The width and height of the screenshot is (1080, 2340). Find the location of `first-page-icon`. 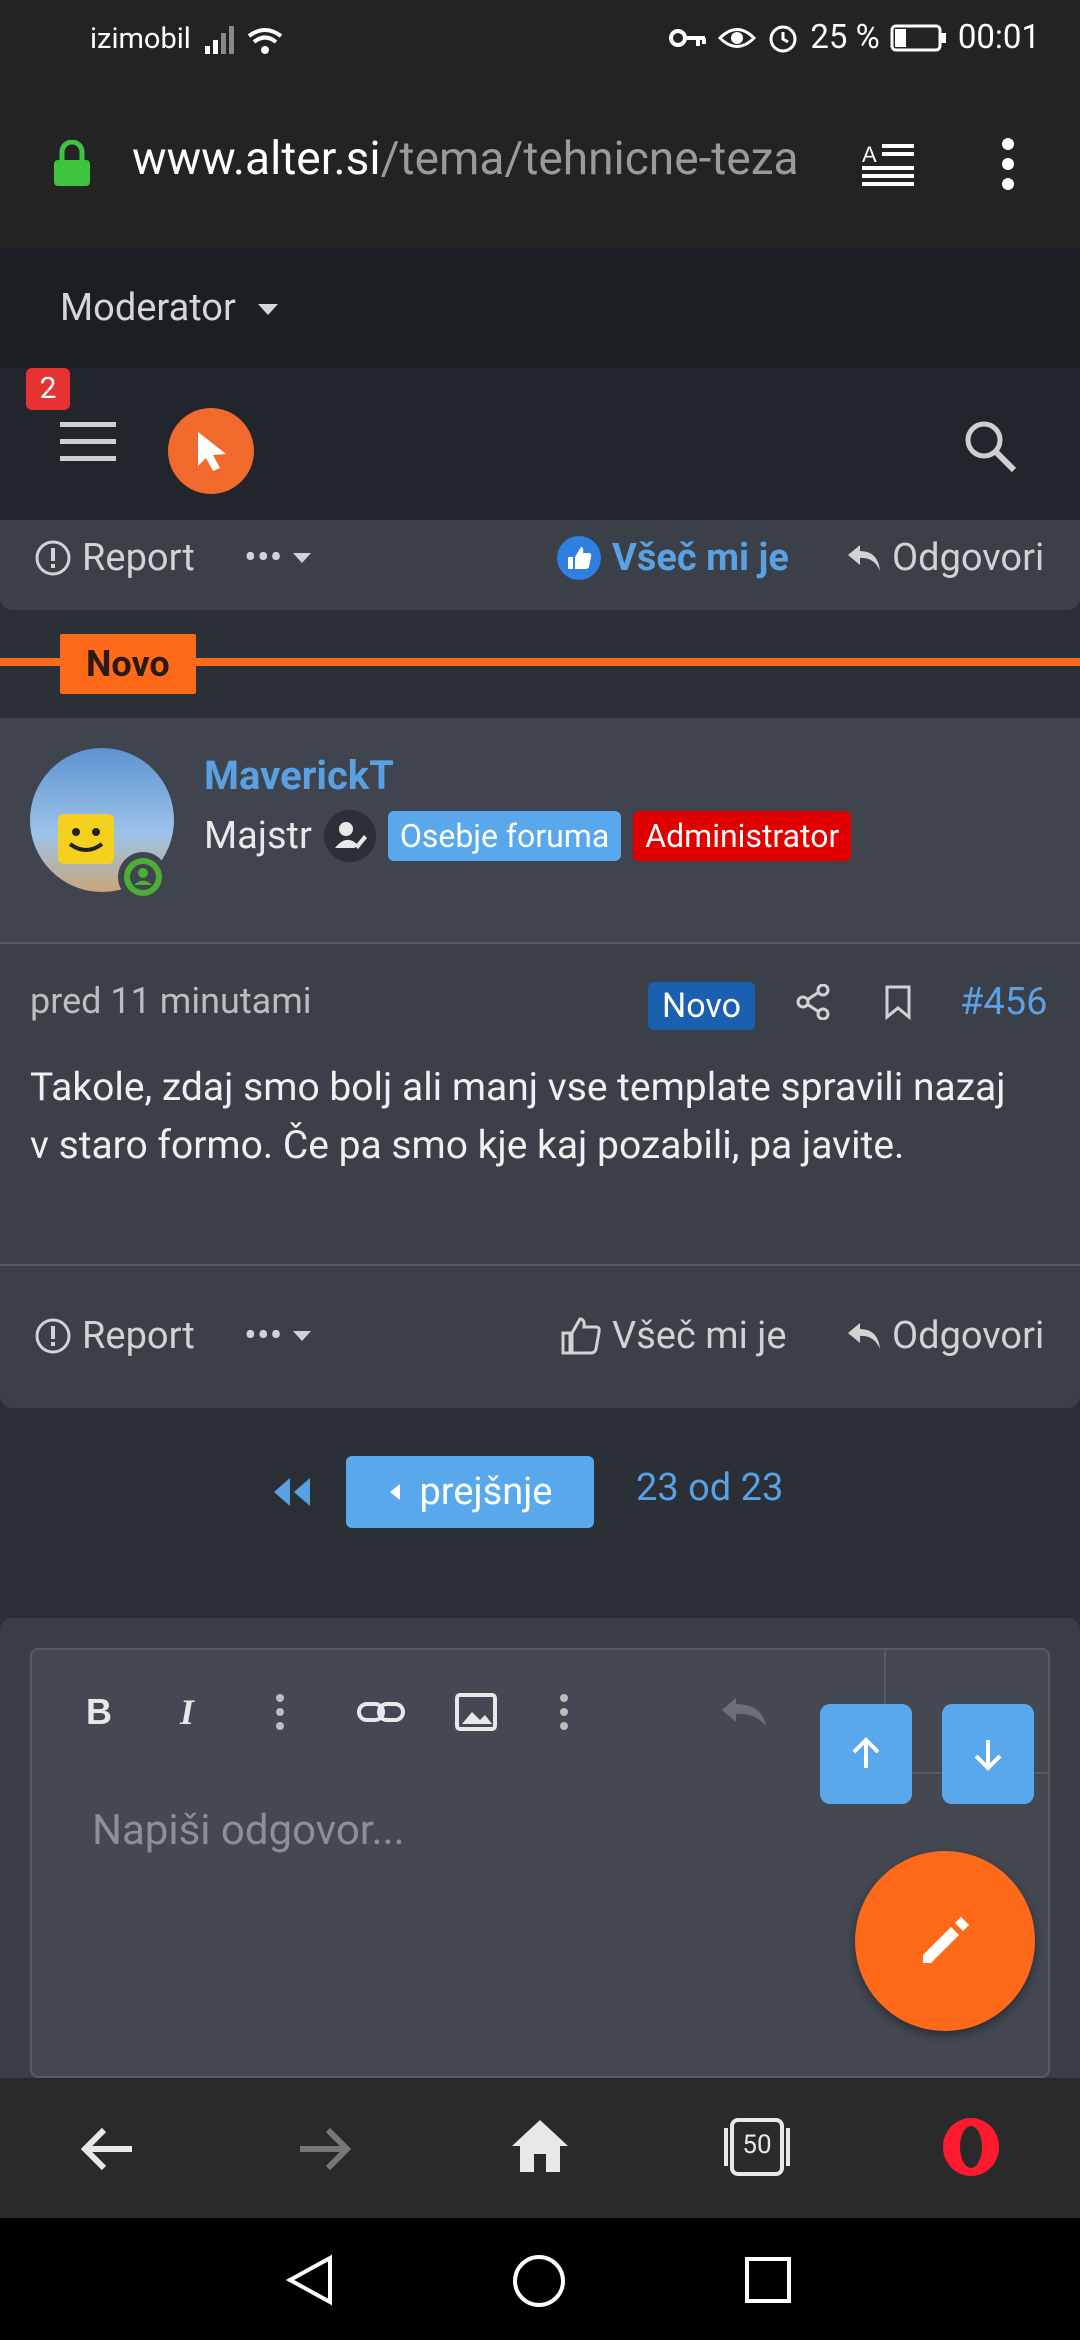

first-page-icon is located at coordinates (292, 1494).